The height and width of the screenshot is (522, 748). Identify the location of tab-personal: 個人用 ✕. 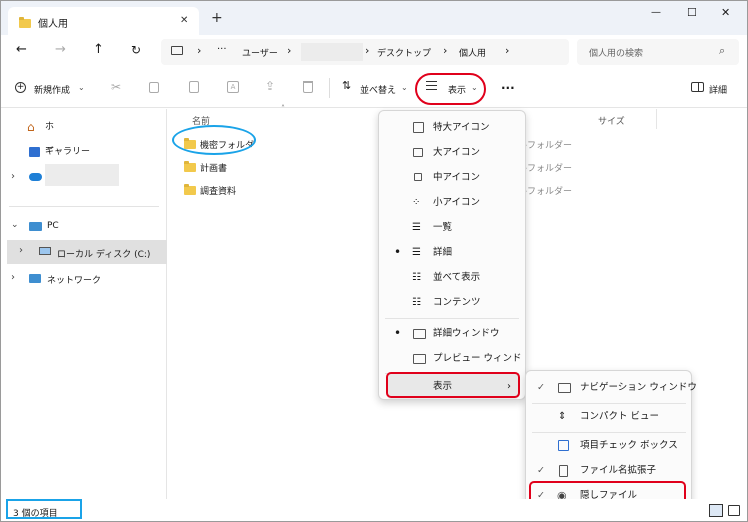
(103, 21).